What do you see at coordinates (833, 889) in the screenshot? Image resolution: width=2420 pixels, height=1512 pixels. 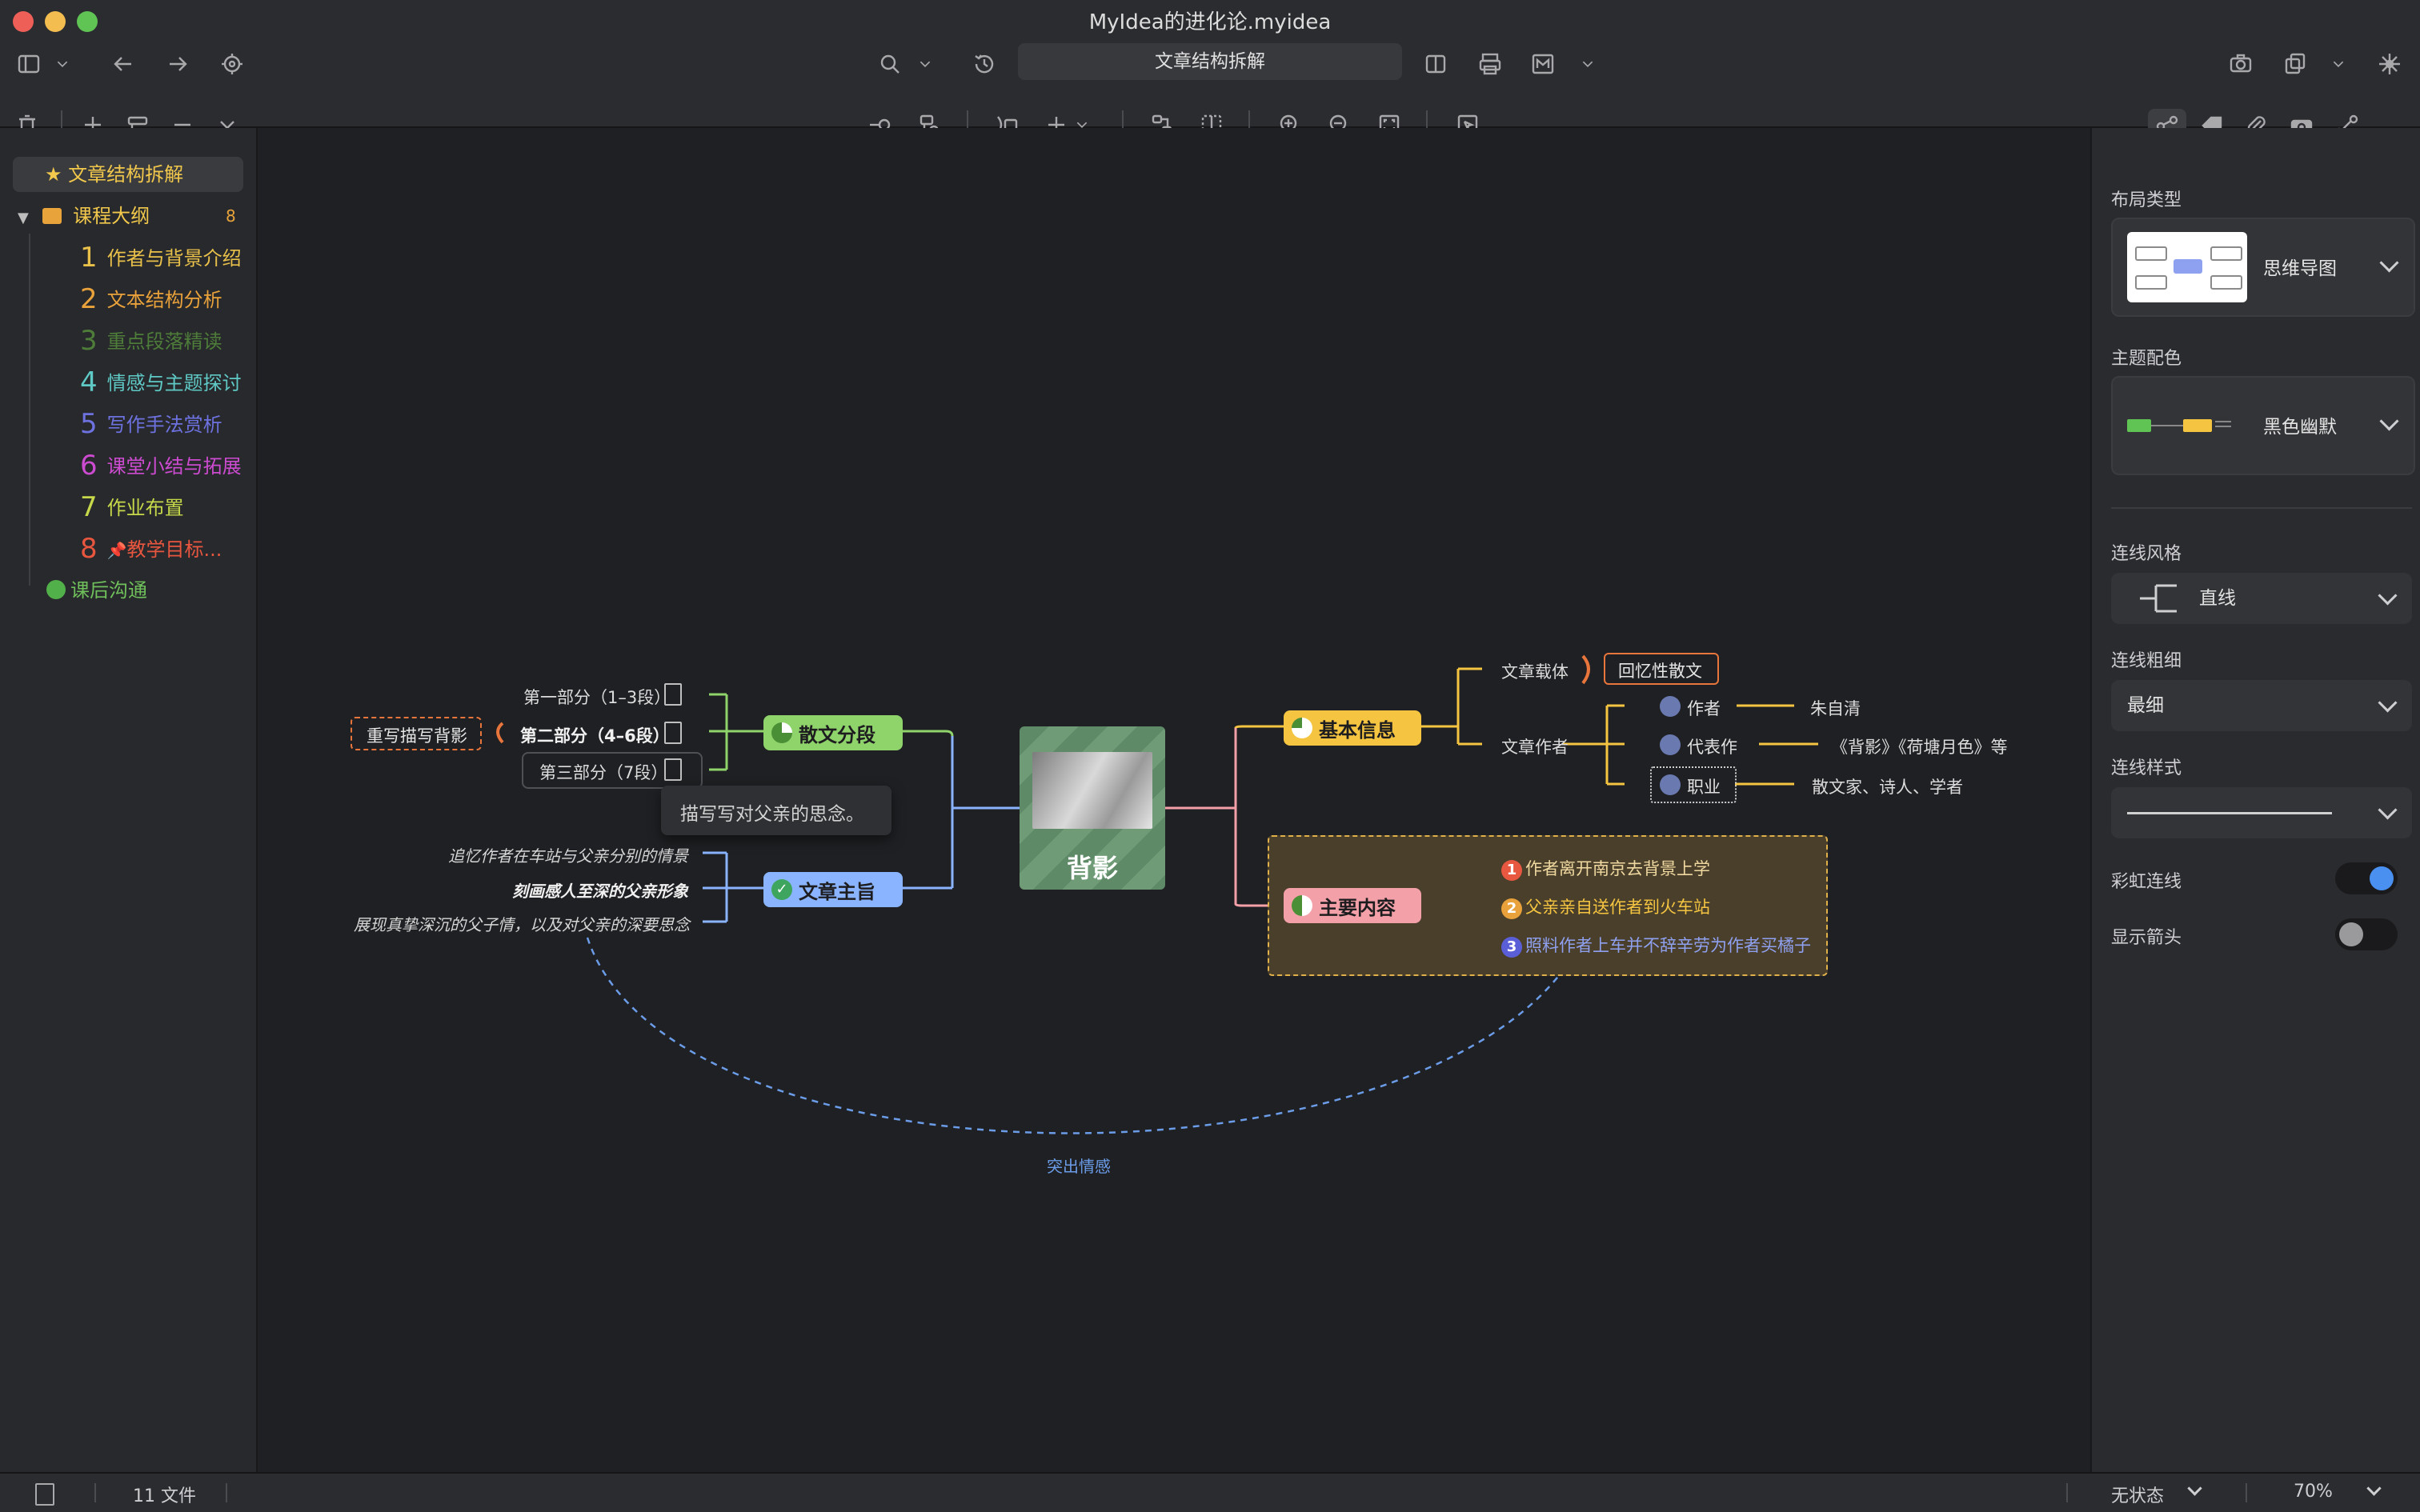 I see `branch-node-theme: ✓ 文章主旨` at bounding box center [833, 889].